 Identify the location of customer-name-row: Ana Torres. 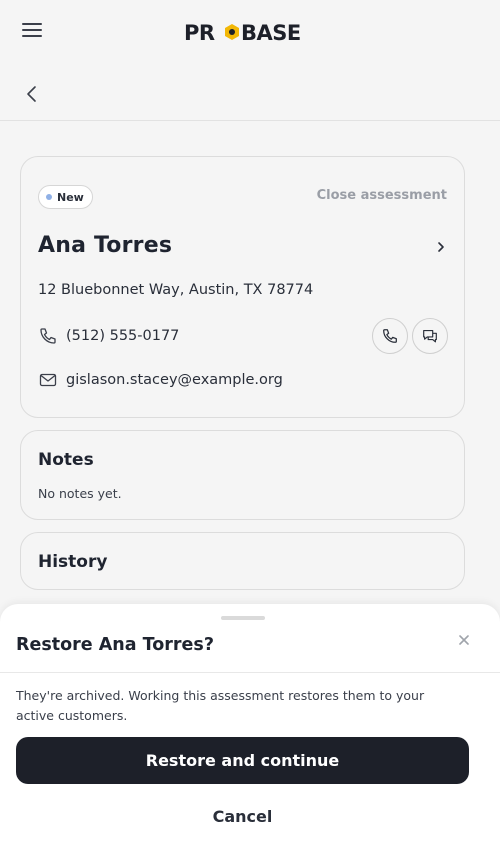
(243, 248).